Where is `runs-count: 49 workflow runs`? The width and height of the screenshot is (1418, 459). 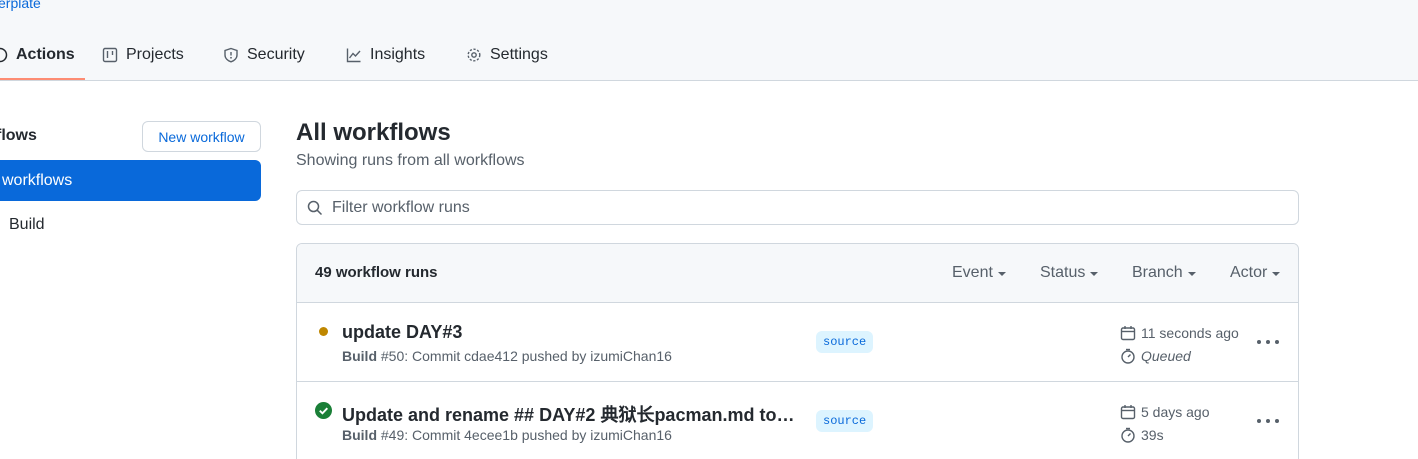 runs-count: 49 workflow runs is located at coordinates (376, 272).